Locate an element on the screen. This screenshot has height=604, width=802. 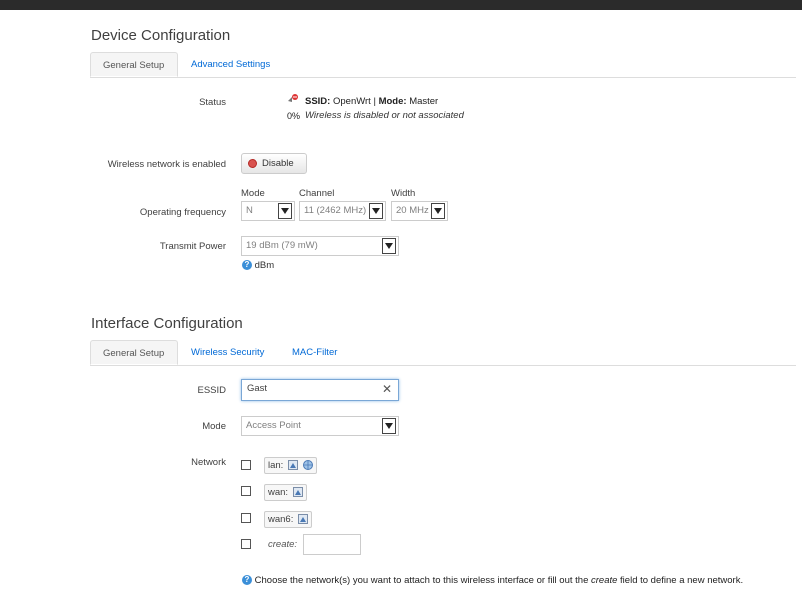
tab-device-general-setup: General Setup is located at coordinates (134, 64).